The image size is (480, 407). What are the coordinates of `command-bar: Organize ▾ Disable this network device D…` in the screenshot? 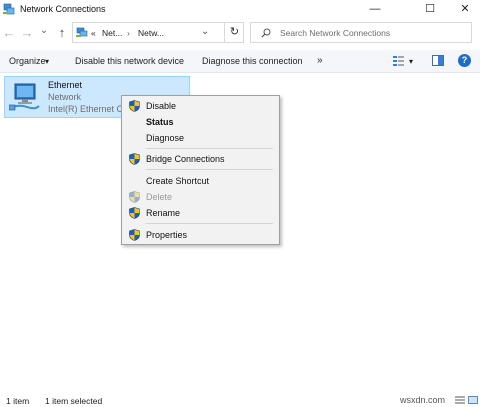 It's located at (240, 61).